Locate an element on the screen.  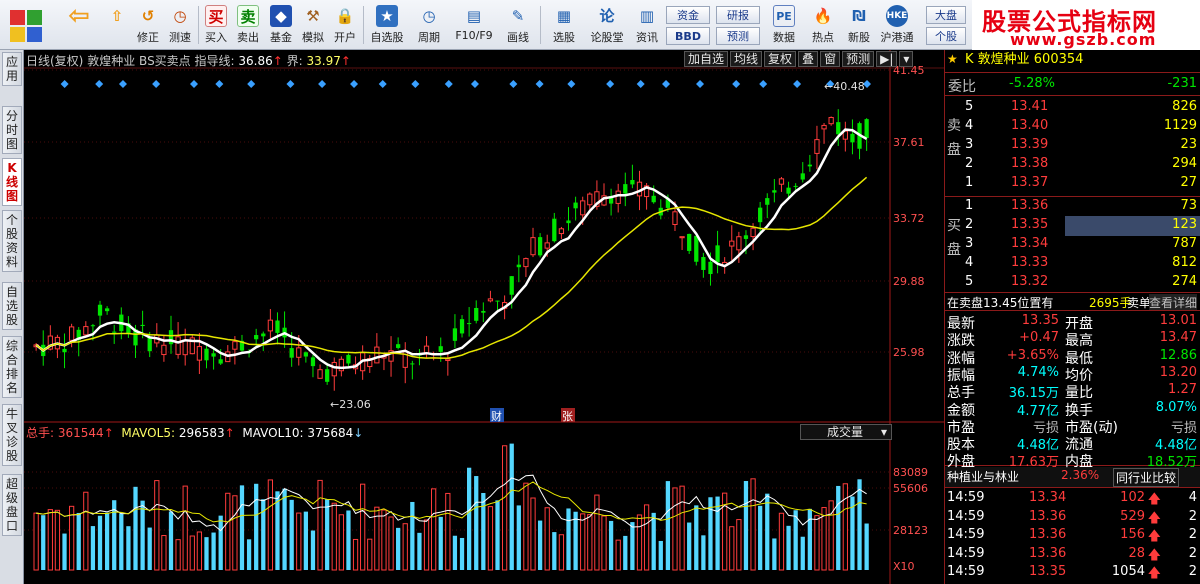
sell-level-1: 1 13.37 27 is located at coordinates (1072, 184).